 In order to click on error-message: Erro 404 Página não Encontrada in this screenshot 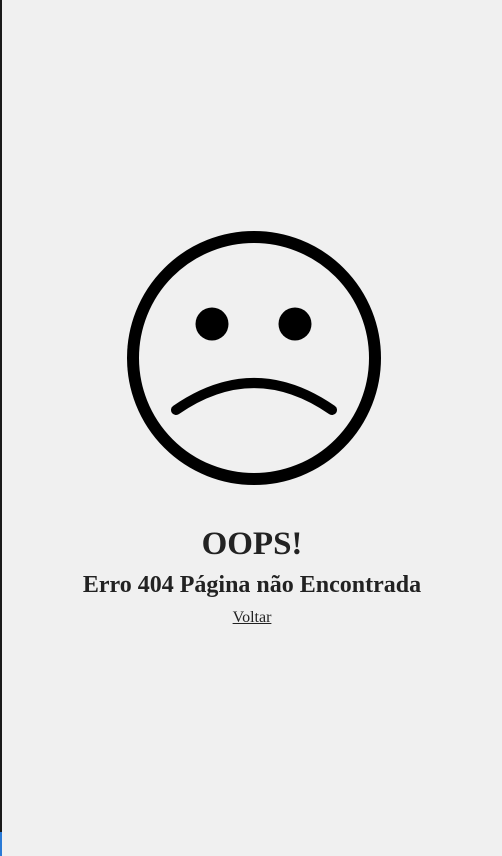, I will do `click(252, 585)`.